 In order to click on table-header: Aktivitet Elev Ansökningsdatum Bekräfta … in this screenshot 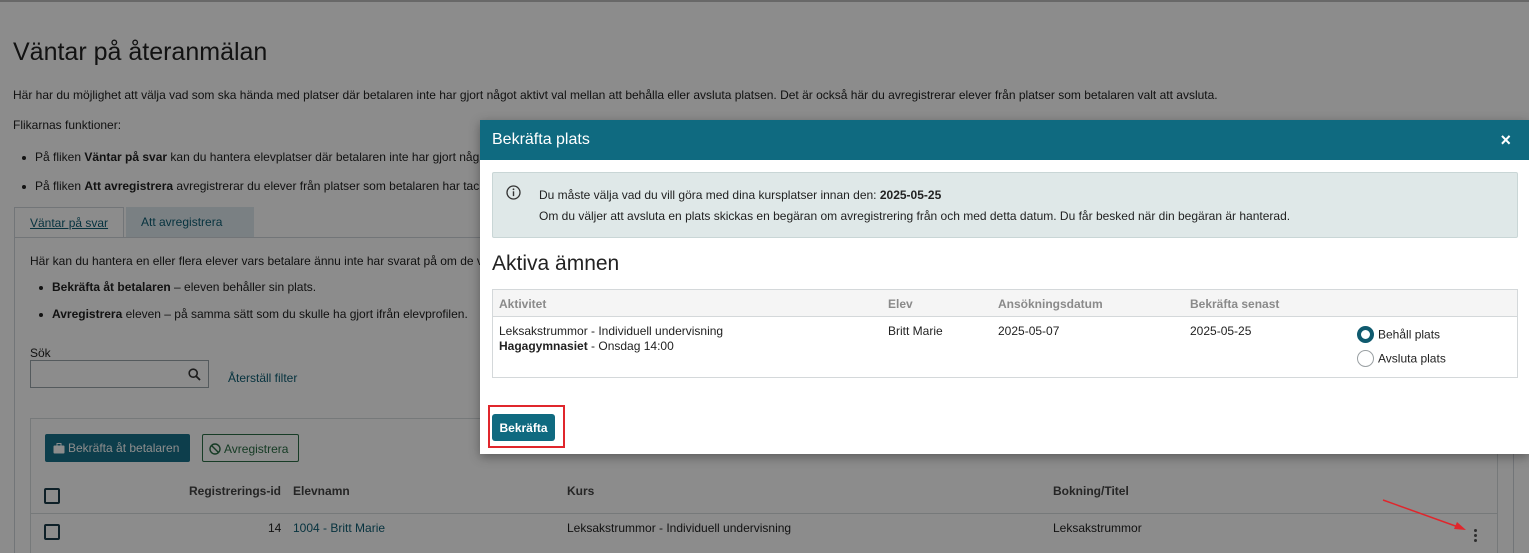, I will do `click(1005, 303)`.